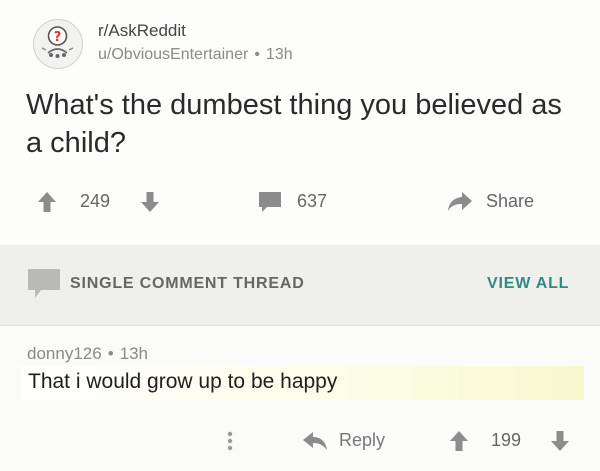  What do you see at coordinates (187, 283) in the screenshot?
I see `thread-label: SINGLE COMMENT THREAD` at bounding box center [187, 283].